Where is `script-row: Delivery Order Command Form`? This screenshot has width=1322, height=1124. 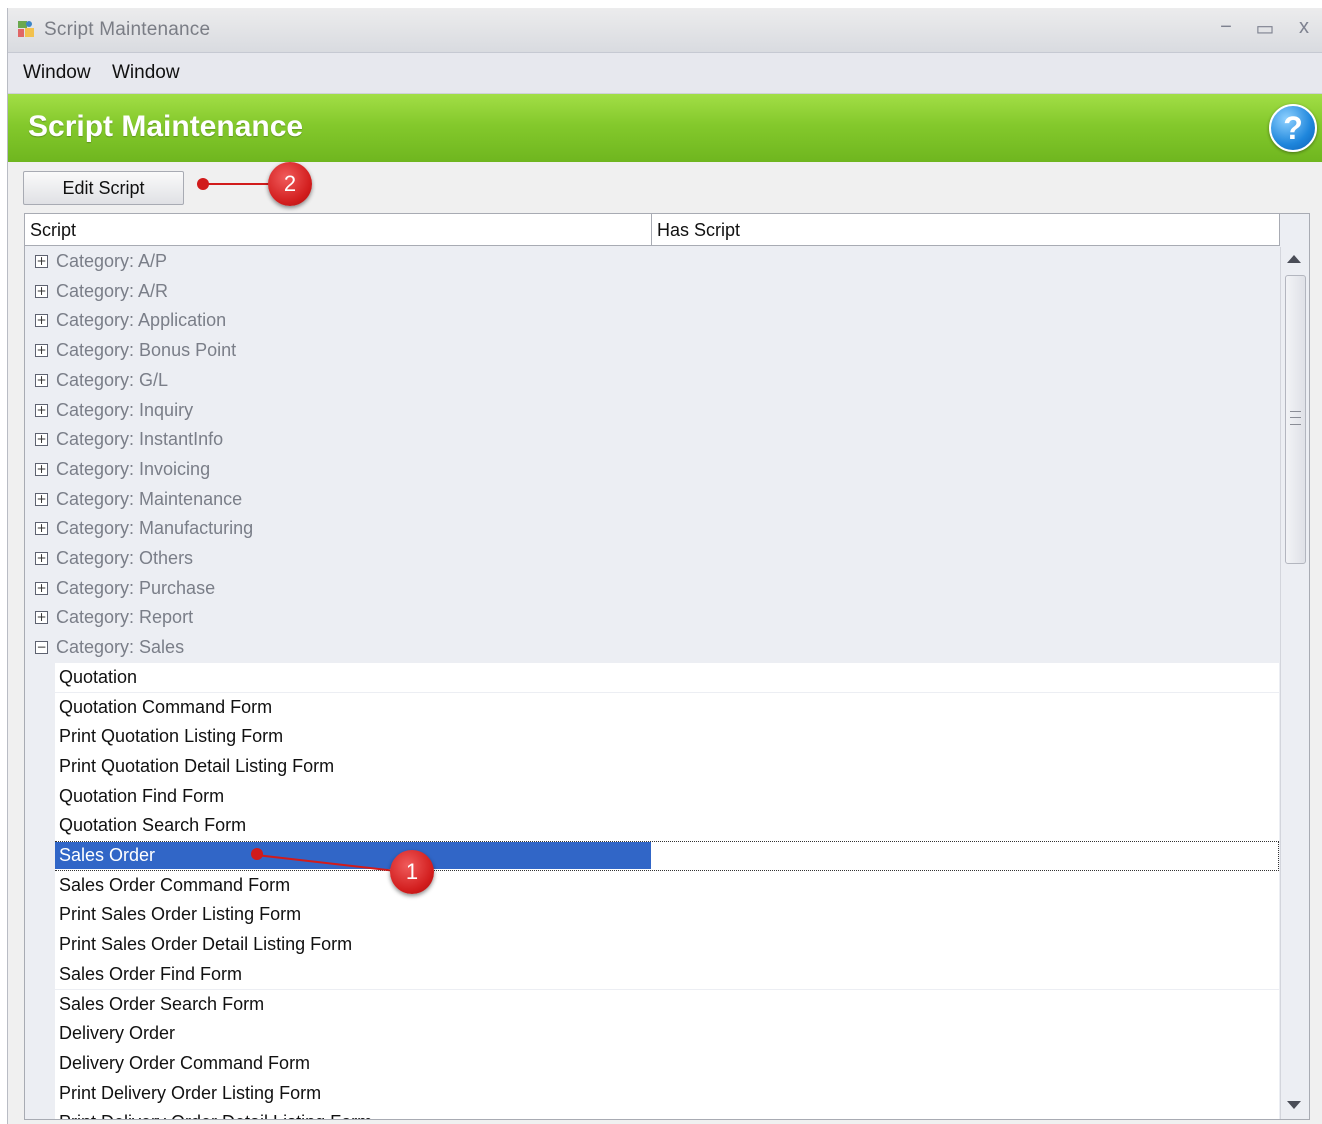 script-row: Delivery Order Command Form is located at coordinates (667, 1063).